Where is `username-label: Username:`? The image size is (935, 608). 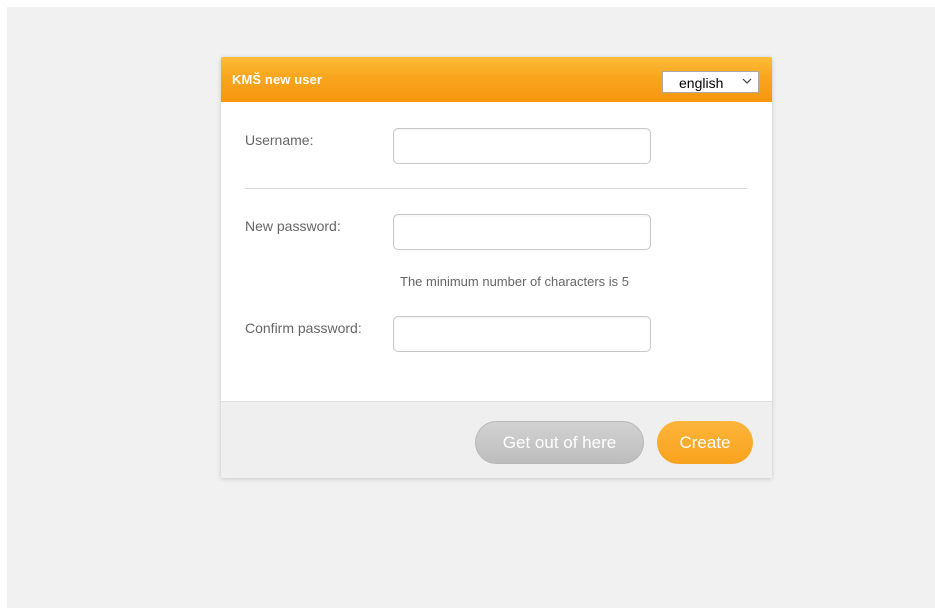
username-label: Username: is located at coordinates (279, 140).